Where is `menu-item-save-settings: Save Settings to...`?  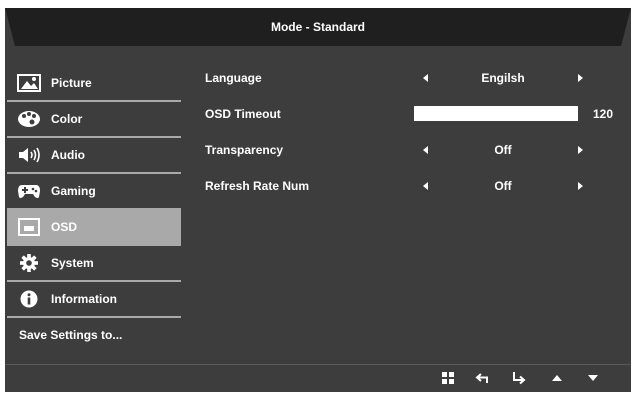
menu-item-save-settings: Save Settings to... is located at coordinates (94, 336).